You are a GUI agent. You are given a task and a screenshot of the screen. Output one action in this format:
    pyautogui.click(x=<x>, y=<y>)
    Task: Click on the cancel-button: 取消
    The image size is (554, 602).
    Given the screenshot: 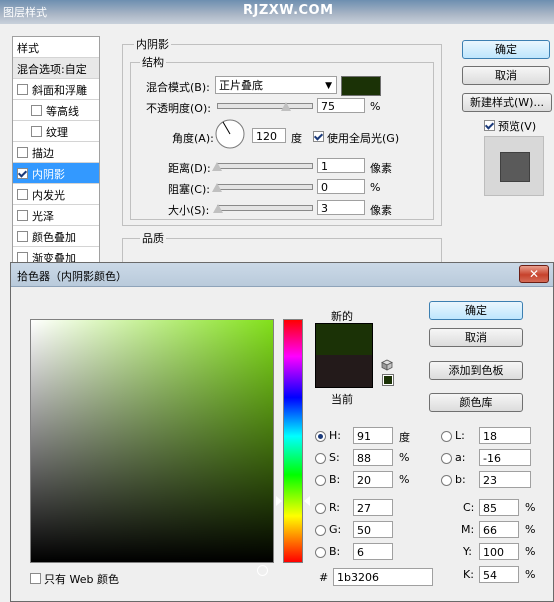 What is the action you would take?
    pyautogui.click(x=506, y=75)
    